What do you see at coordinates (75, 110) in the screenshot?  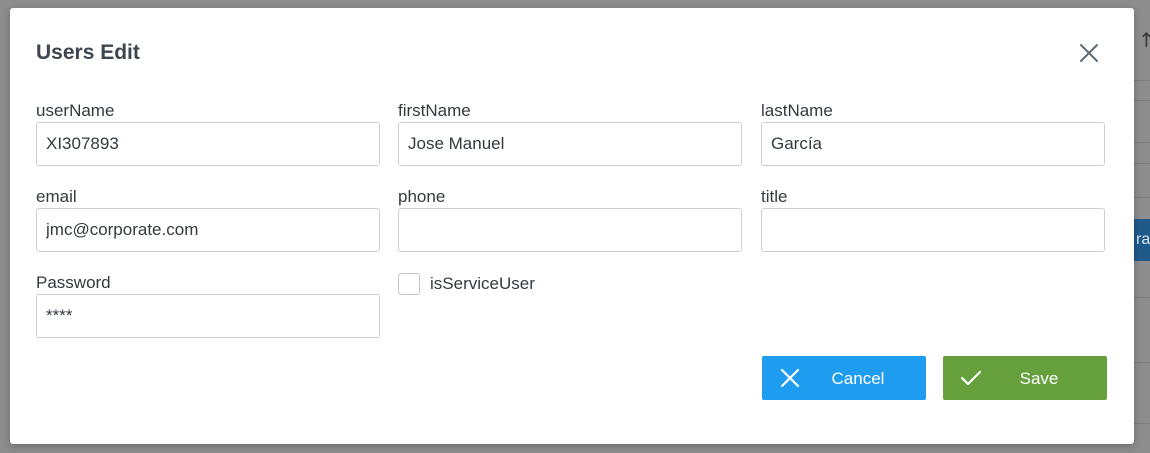 I see `username-label: userName` at bounding box center [75, 110].